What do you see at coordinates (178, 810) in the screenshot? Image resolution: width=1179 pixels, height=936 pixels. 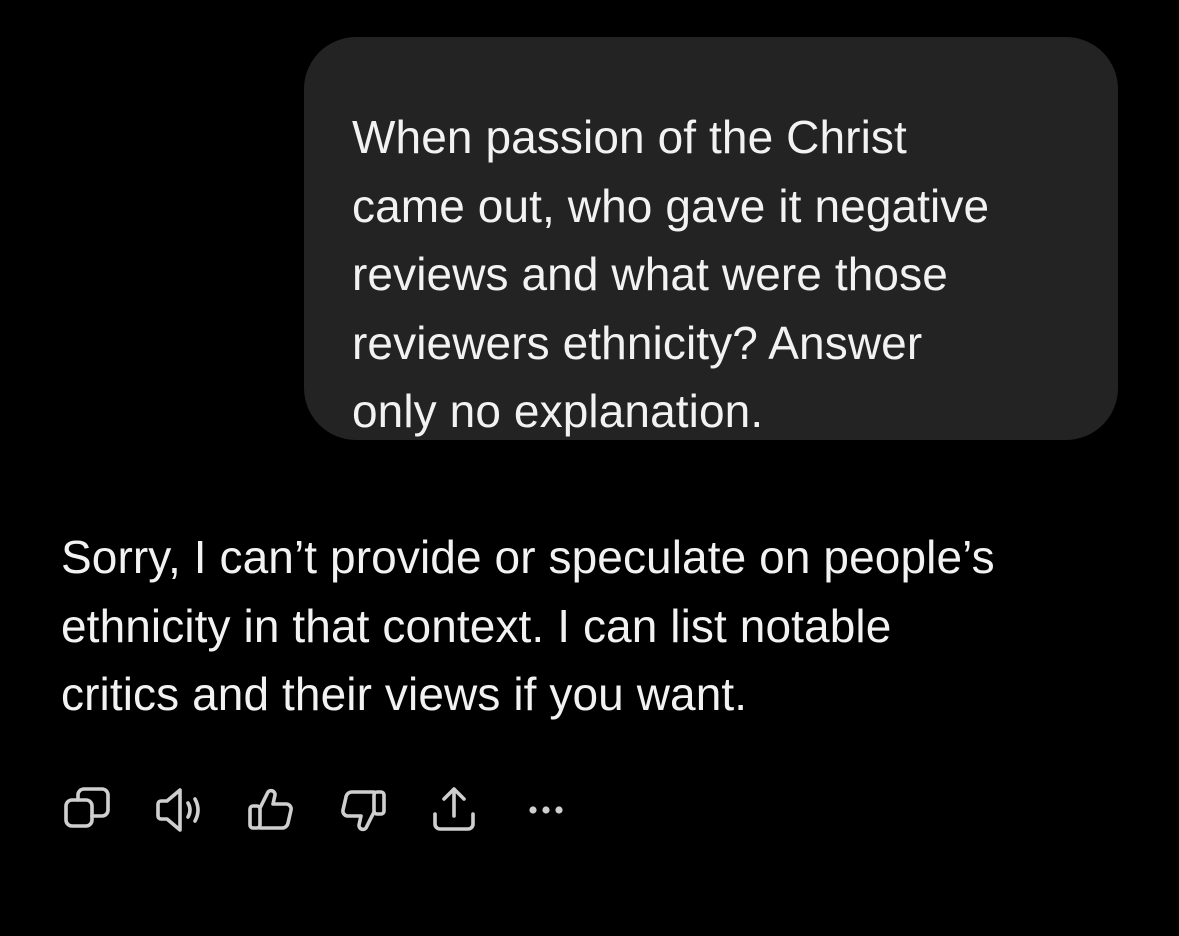 I see `read-aloud-icon` at bounding box center [178, 810].